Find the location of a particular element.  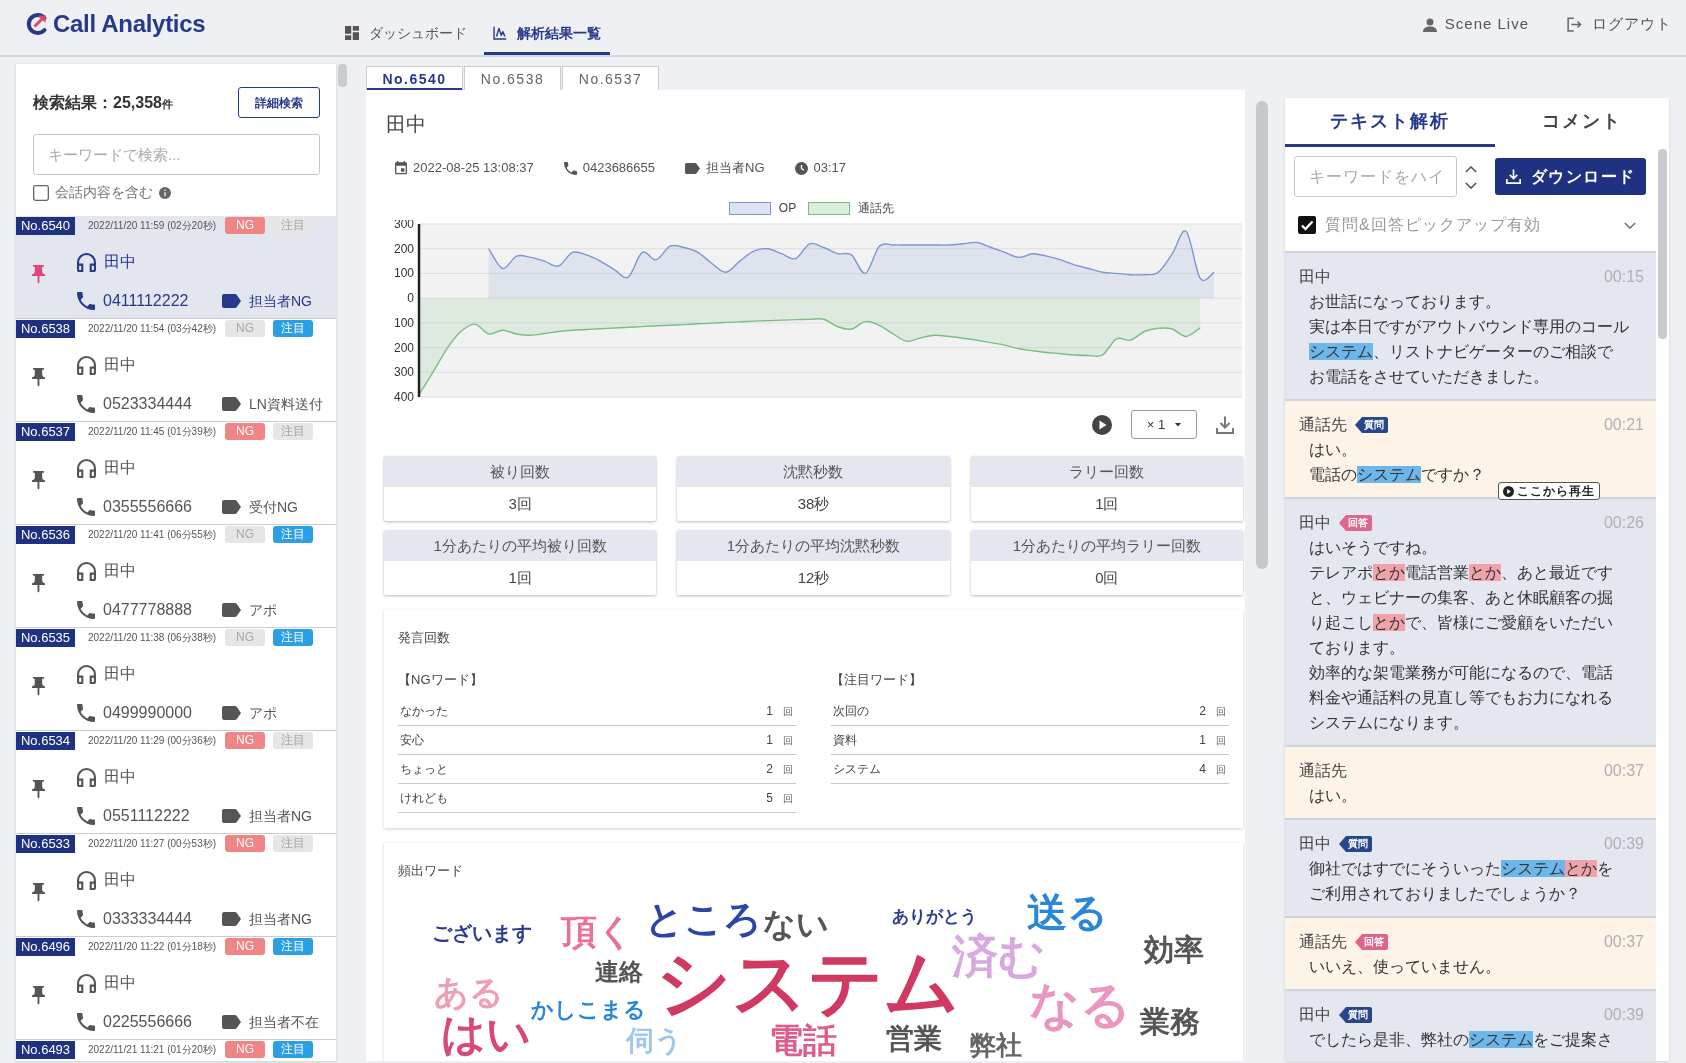

call-list-item: No.6540 2022/11/20 11:59 (02分20秒) NG 注目 田中 0411112222 担当者NG is located at coordinates (176, 267).